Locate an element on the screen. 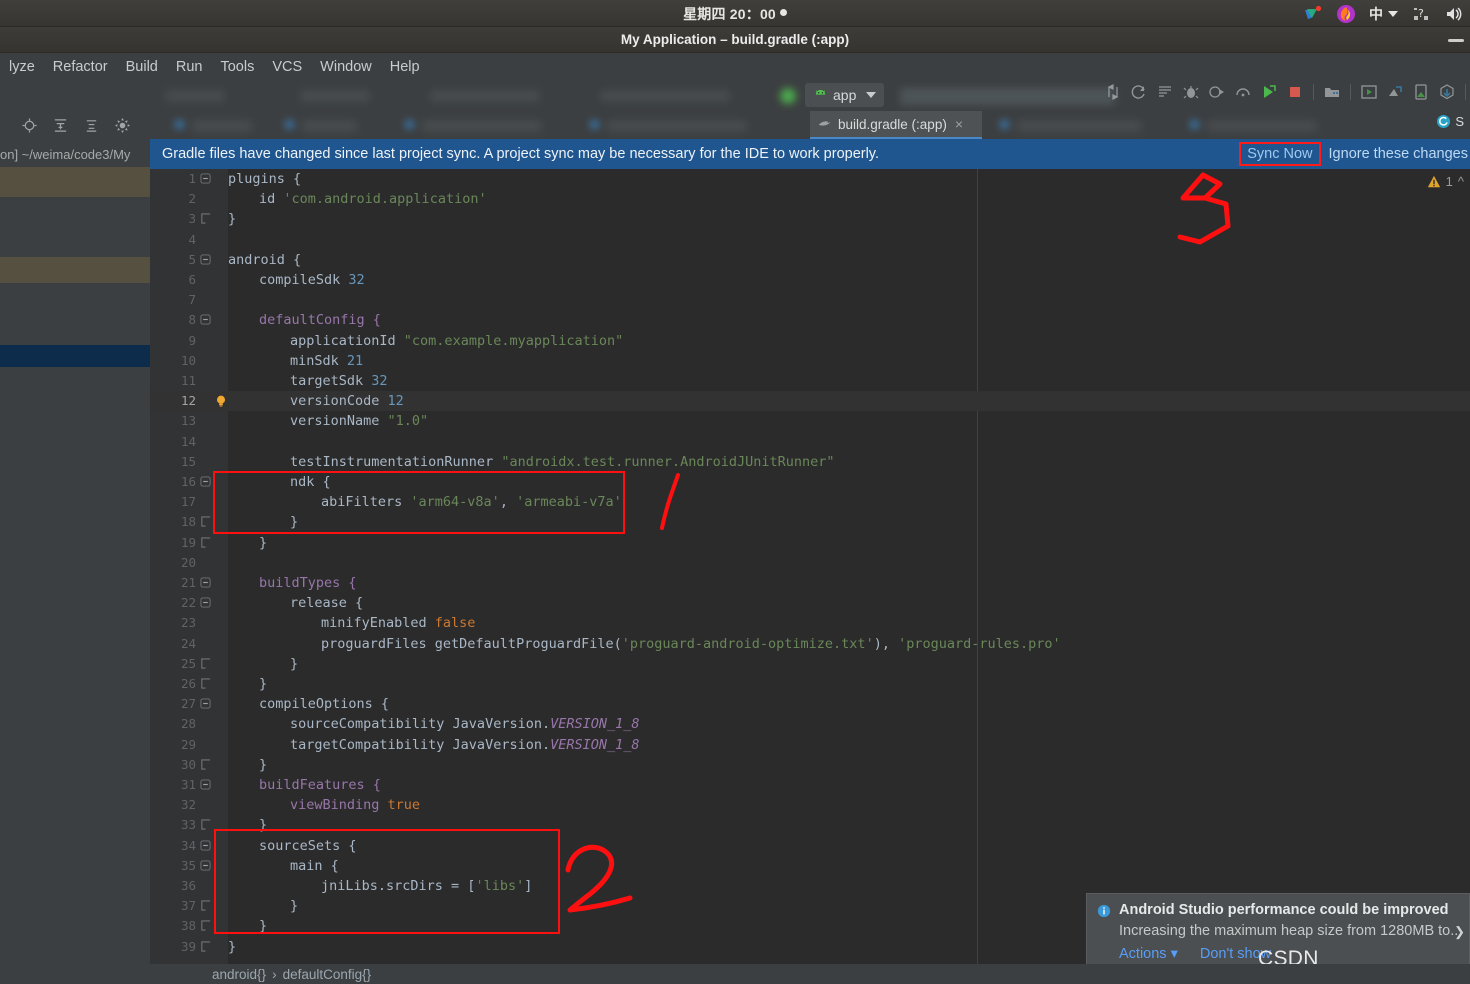 This screenshot has width=1470, height=984. menu-analyze: lyze is located at coordinates (22, 67).